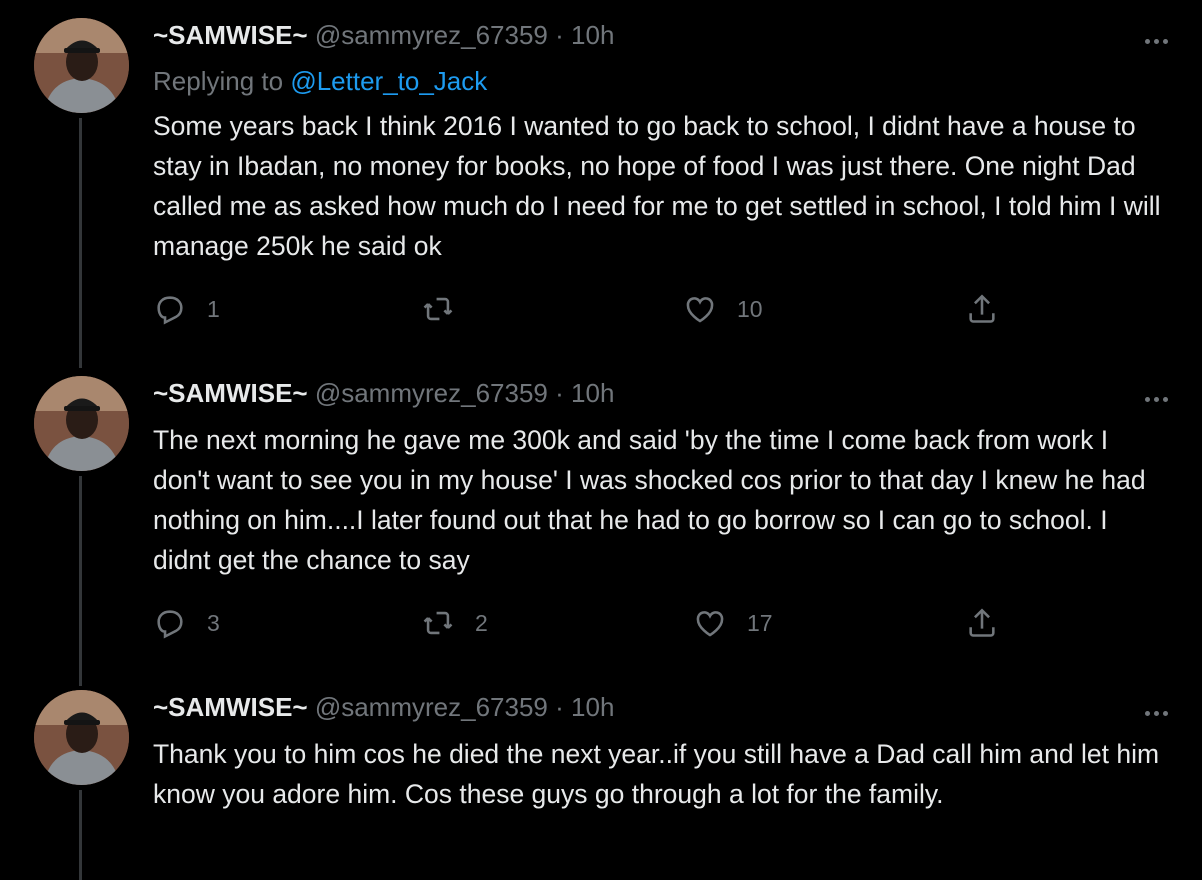 Image resolution: width=1202 pixels, height=880 pixels. I want to click on retweet-button: 2, so click(454, 623).